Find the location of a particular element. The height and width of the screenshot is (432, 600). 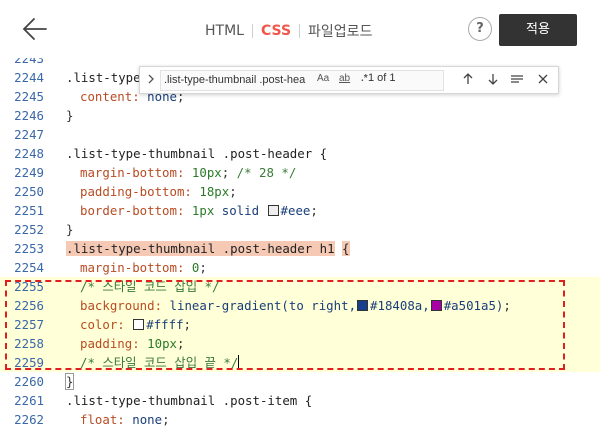

line-number: 2243 is located at coordinates (29, 62).